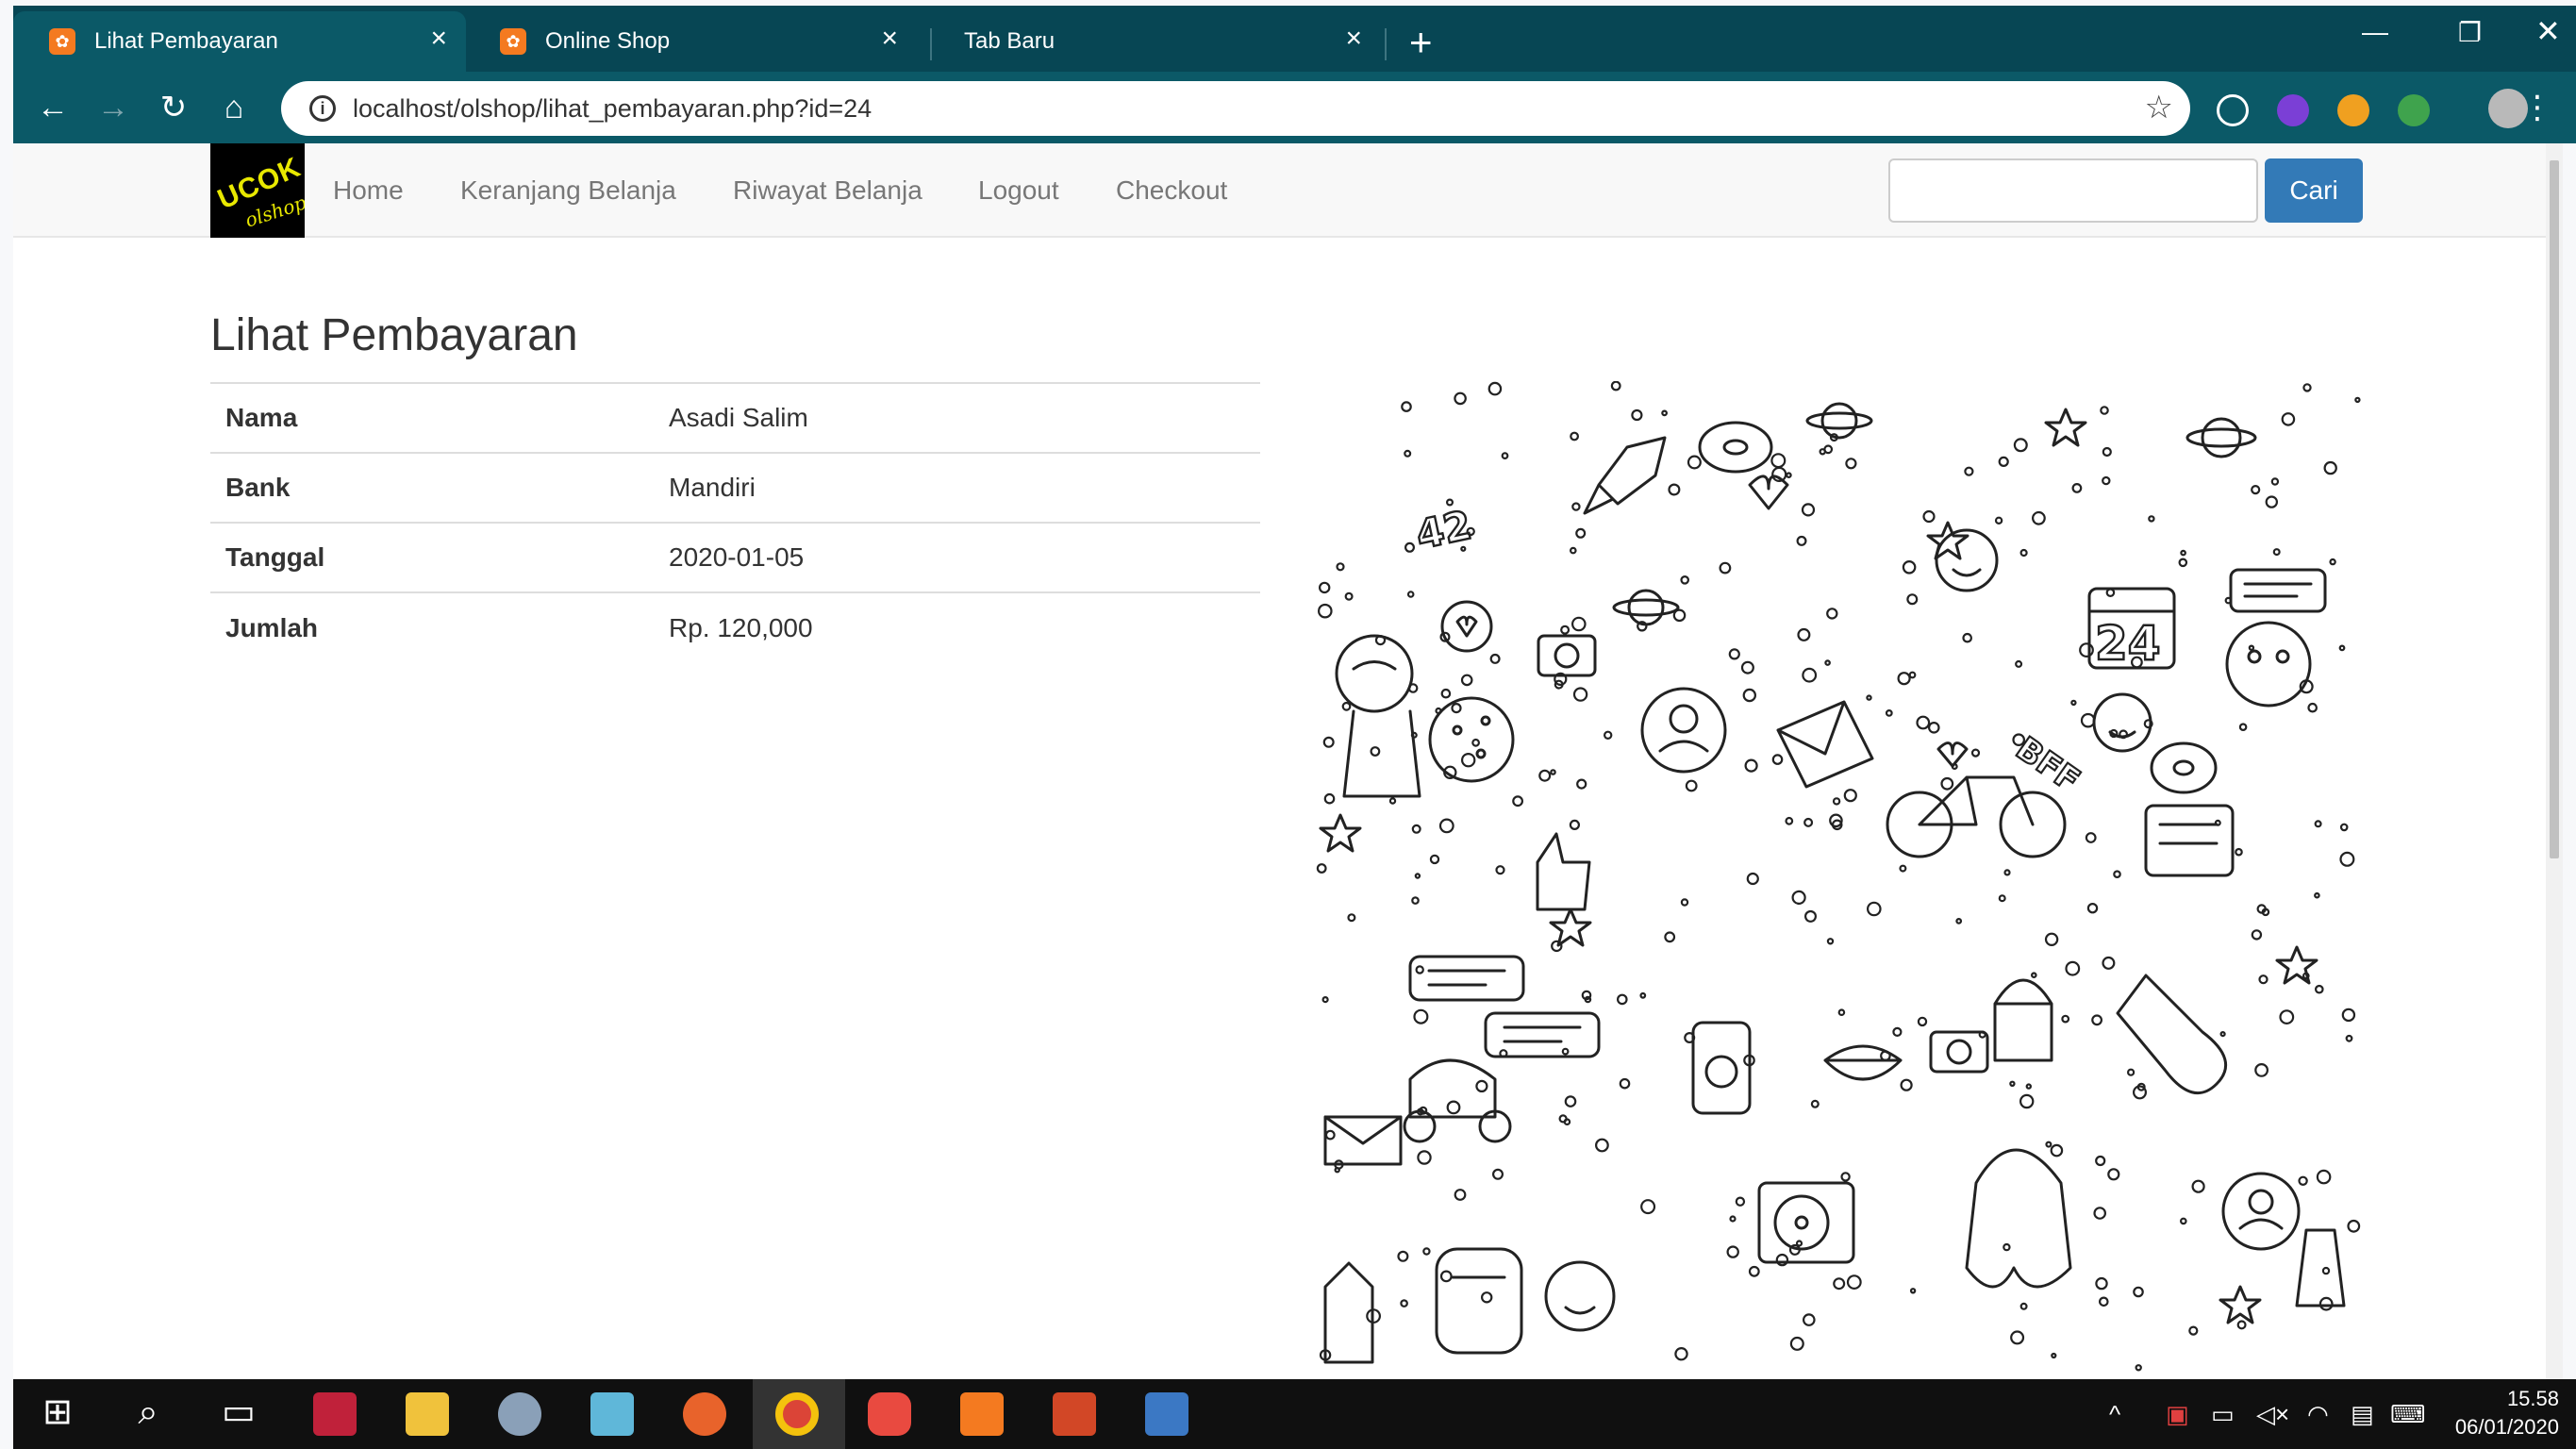 This screenshot has height=1449, width=2576. Describe the element at coordinates (2318, 1415) in the screenshot. I see `wifi-icon: ◠` at that location.